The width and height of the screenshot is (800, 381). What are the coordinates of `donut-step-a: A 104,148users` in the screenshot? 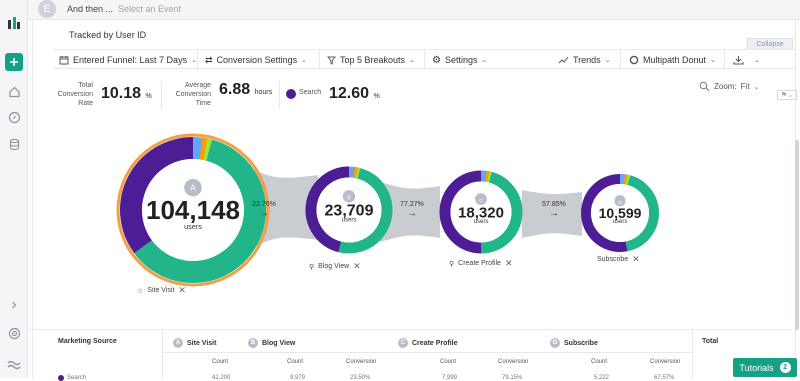 It's located at (193, 210).